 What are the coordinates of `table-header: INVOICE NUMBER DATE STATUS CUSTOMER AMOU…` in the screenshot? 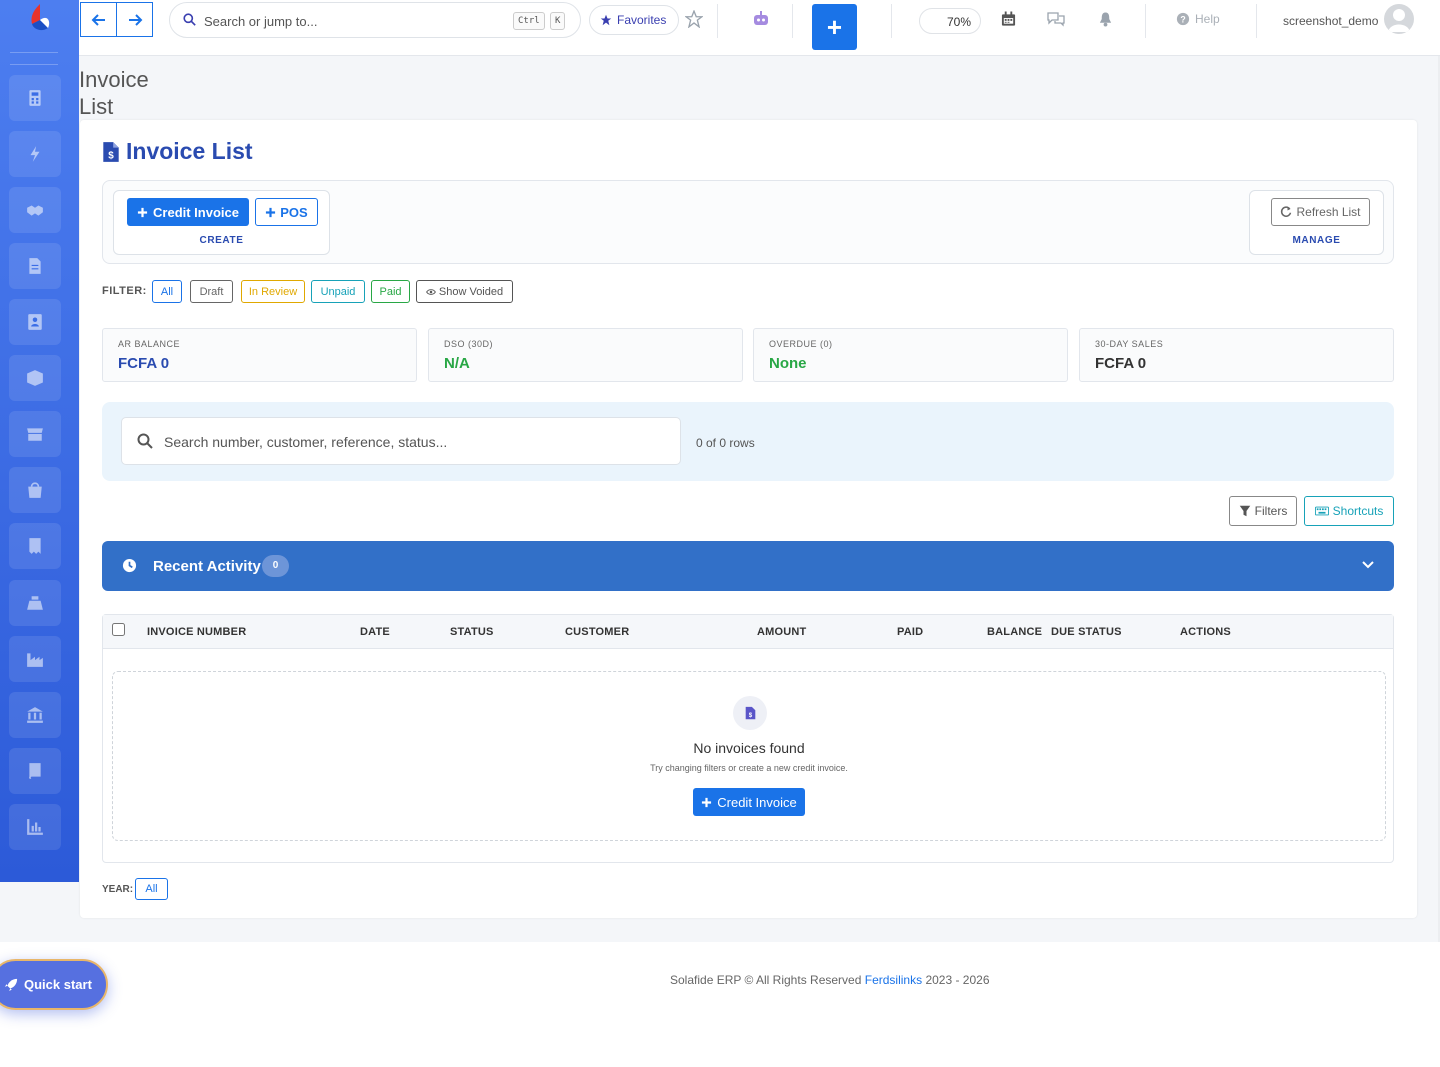 It's located at (748, 632).